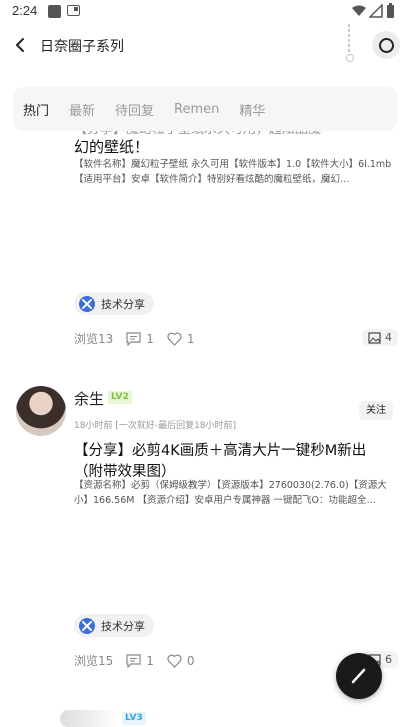 The image size is (409, 727). I want to click on username-peek, so click(90, 718).